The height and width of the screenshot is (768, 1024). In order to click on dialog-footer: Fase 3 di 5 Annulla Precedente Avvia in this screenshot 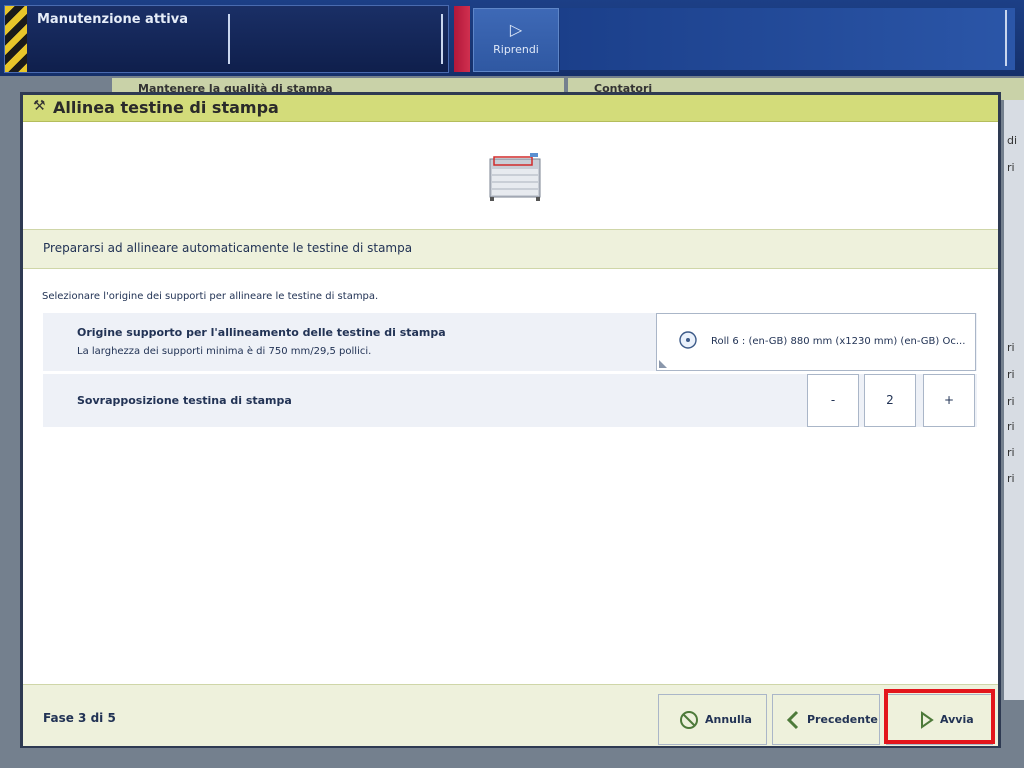, I will do `click(510, 715)`.